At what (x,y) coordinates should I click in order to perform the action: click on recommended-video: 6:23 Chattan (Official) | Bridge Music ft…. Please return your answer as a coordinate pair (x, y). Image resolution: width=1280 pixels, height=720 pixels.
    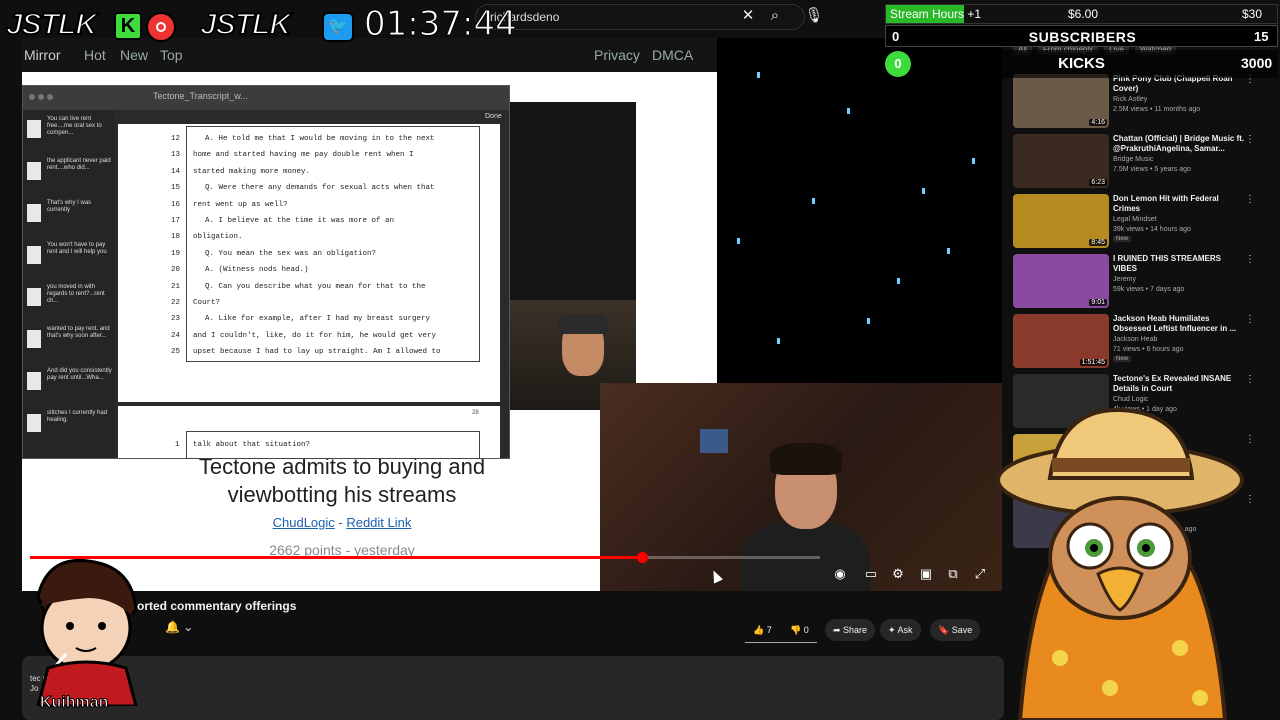
    Looking at the image, I should click on (1138, 163).